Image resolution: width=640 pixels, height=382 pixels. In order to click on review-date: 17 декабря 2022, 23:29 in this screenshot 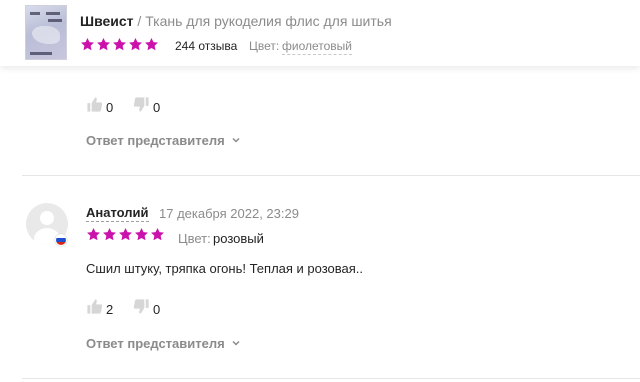, I will do `click(229, 213)`.